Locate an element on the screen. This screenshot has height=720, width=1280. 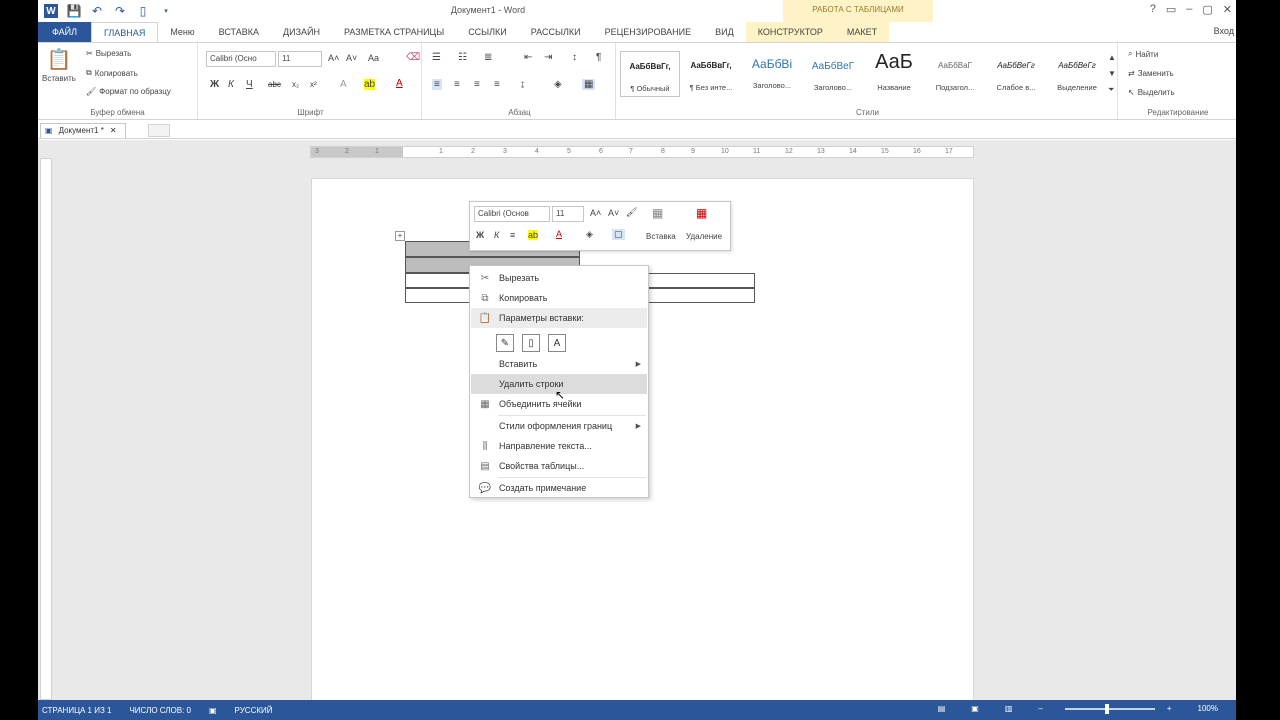
redo-icon: ↷ is located at coordinates (120, 11).